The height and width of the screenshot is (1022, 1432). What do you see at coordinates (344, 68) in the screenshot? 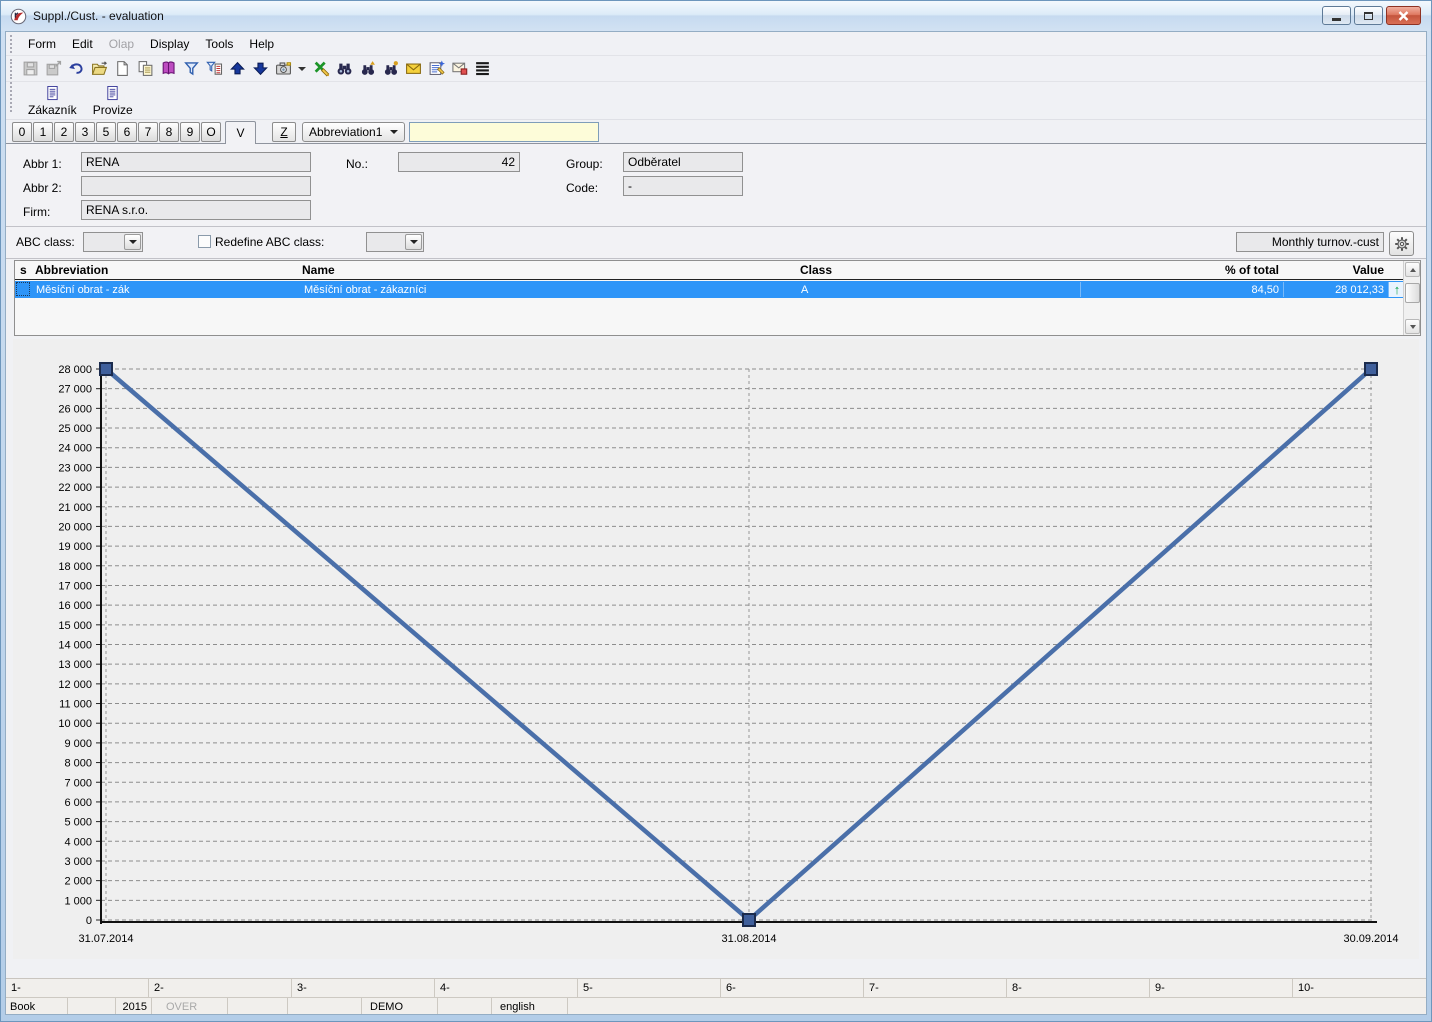
I see `find-icon` at bounding box center [344, 68].